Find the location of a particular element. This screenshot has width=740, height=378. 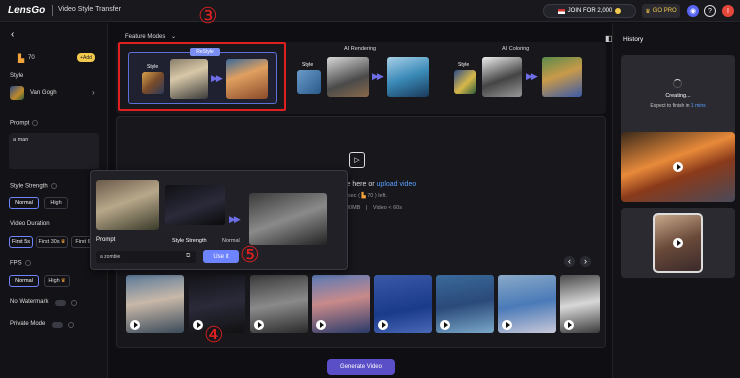

duration-30s-label: First 30s is located at coordinates (49, 242).